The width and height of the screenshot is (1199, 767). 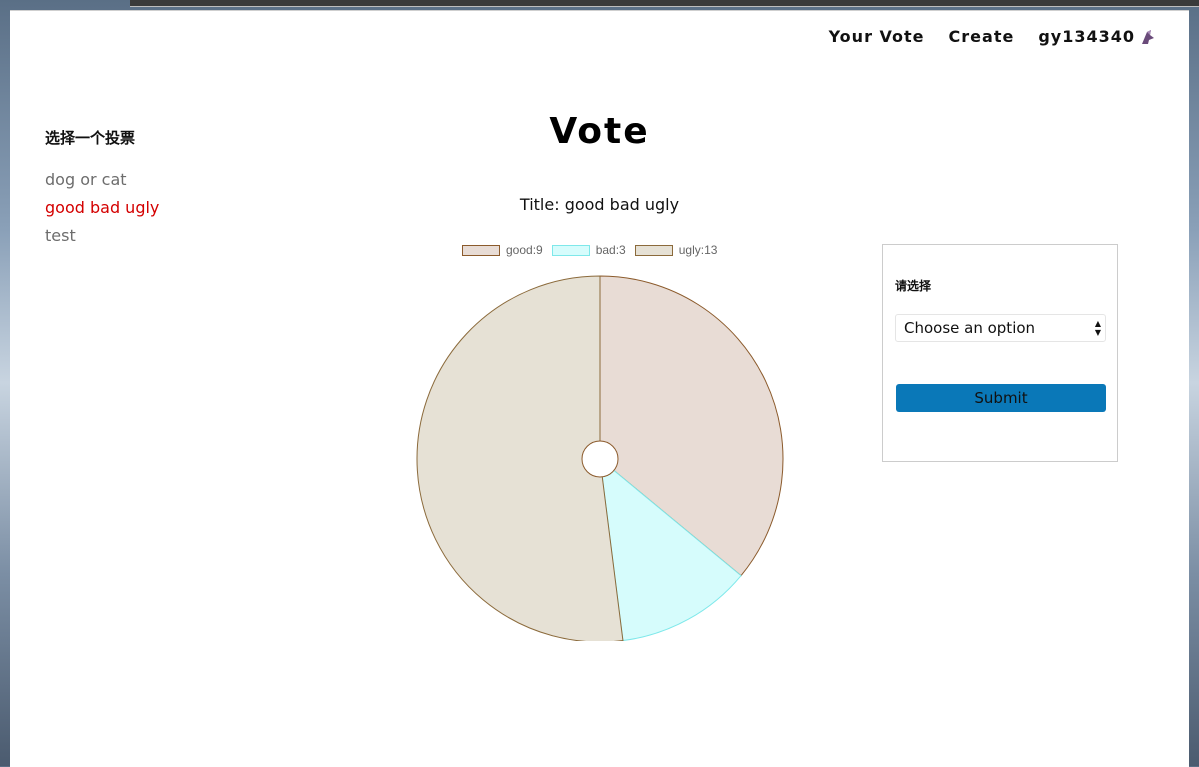 I want to click on poll-title: Title: good bad ugly, so click(x=599, y=204).